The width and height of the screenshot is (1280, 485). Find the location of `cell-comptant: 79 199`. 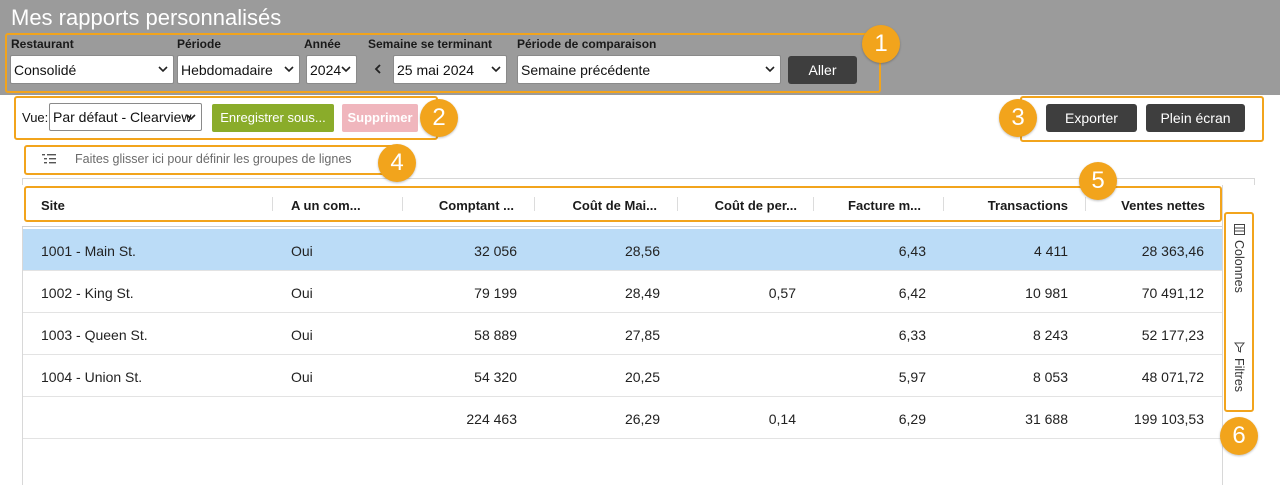

cell-comptant: 79 199 is located at coordinates (495, 293).